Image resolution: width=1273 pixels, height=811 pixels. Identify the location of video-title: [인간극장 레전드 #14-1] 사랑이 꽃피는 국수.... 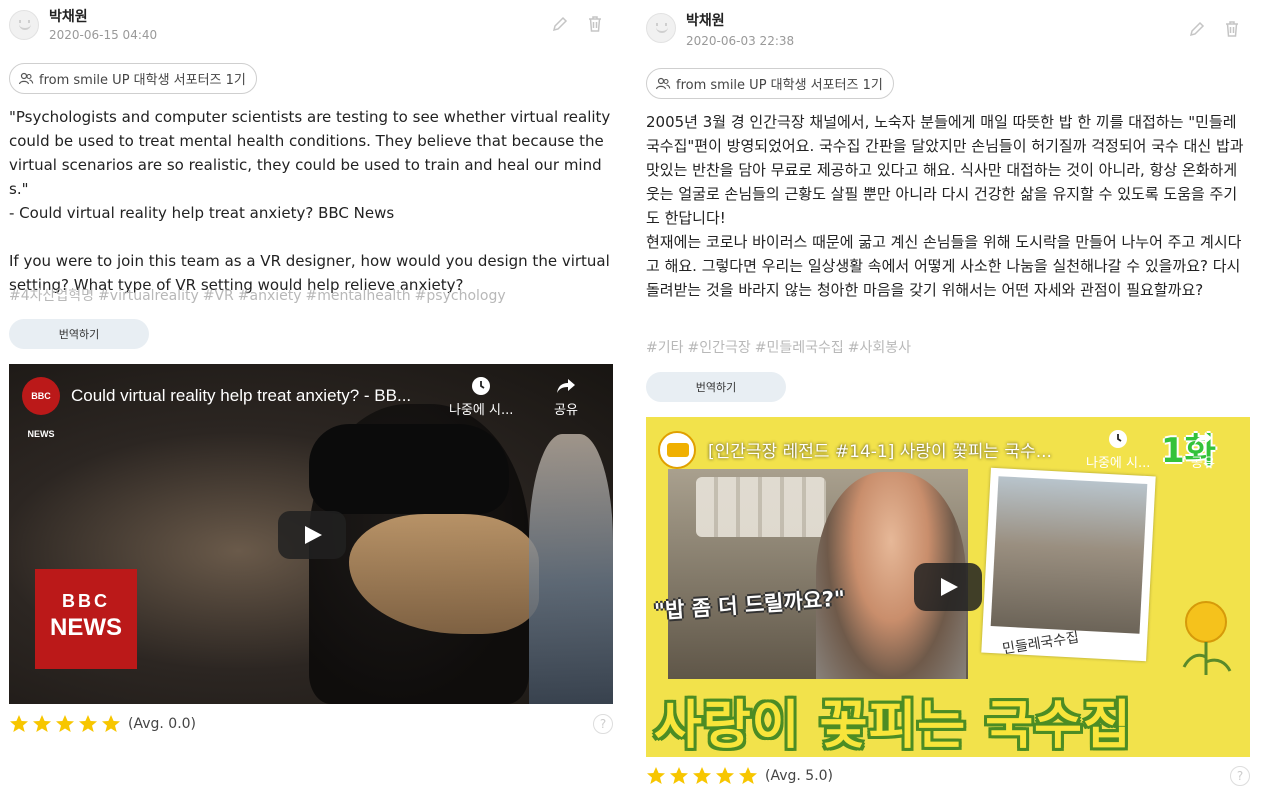
(880, 449).